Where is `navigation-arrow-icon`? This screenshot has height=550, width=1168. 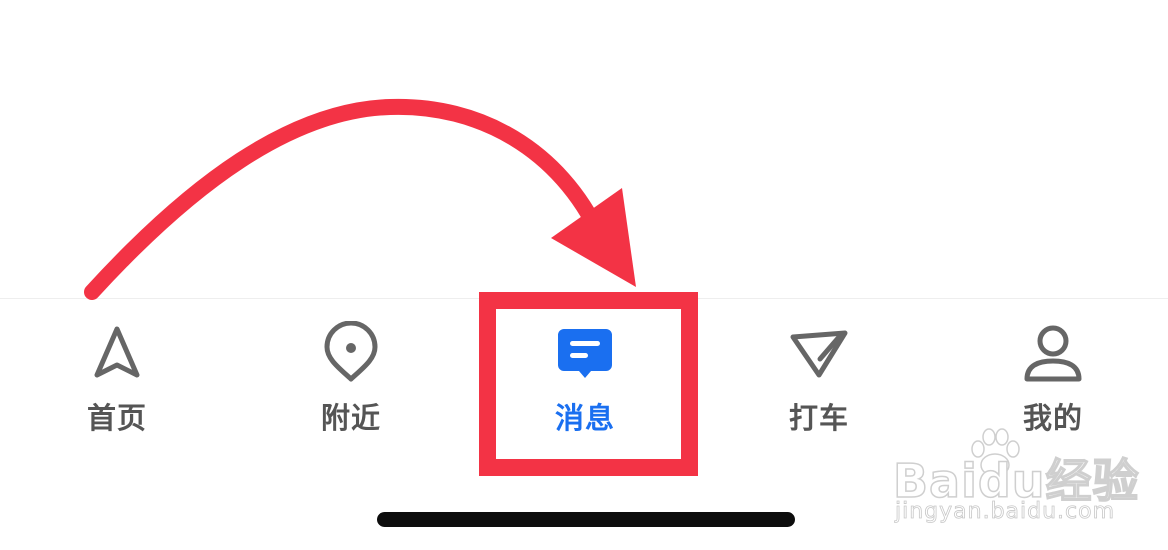 navigation-arrow-icon is located at coordinates (117, 353).